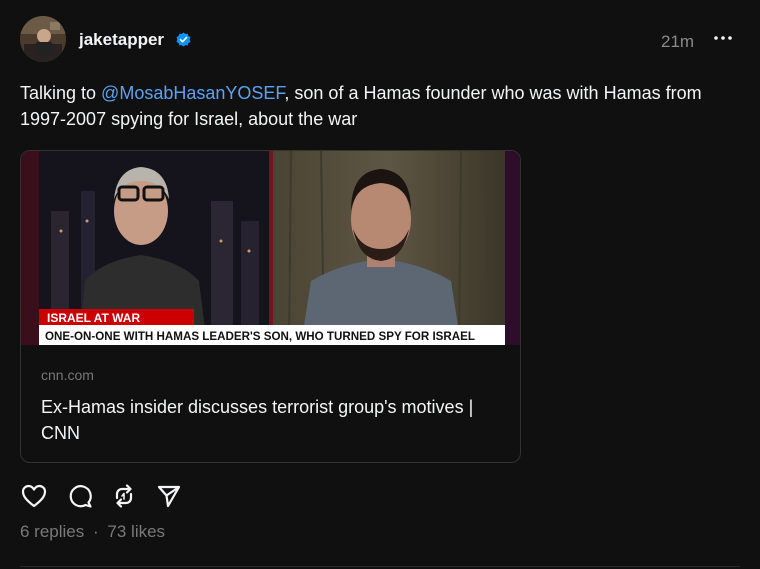 The image size is (760, 569). Describe the element at coordinates (678, 41) in the screenshot. I see `timestamp: 21m` at that location.